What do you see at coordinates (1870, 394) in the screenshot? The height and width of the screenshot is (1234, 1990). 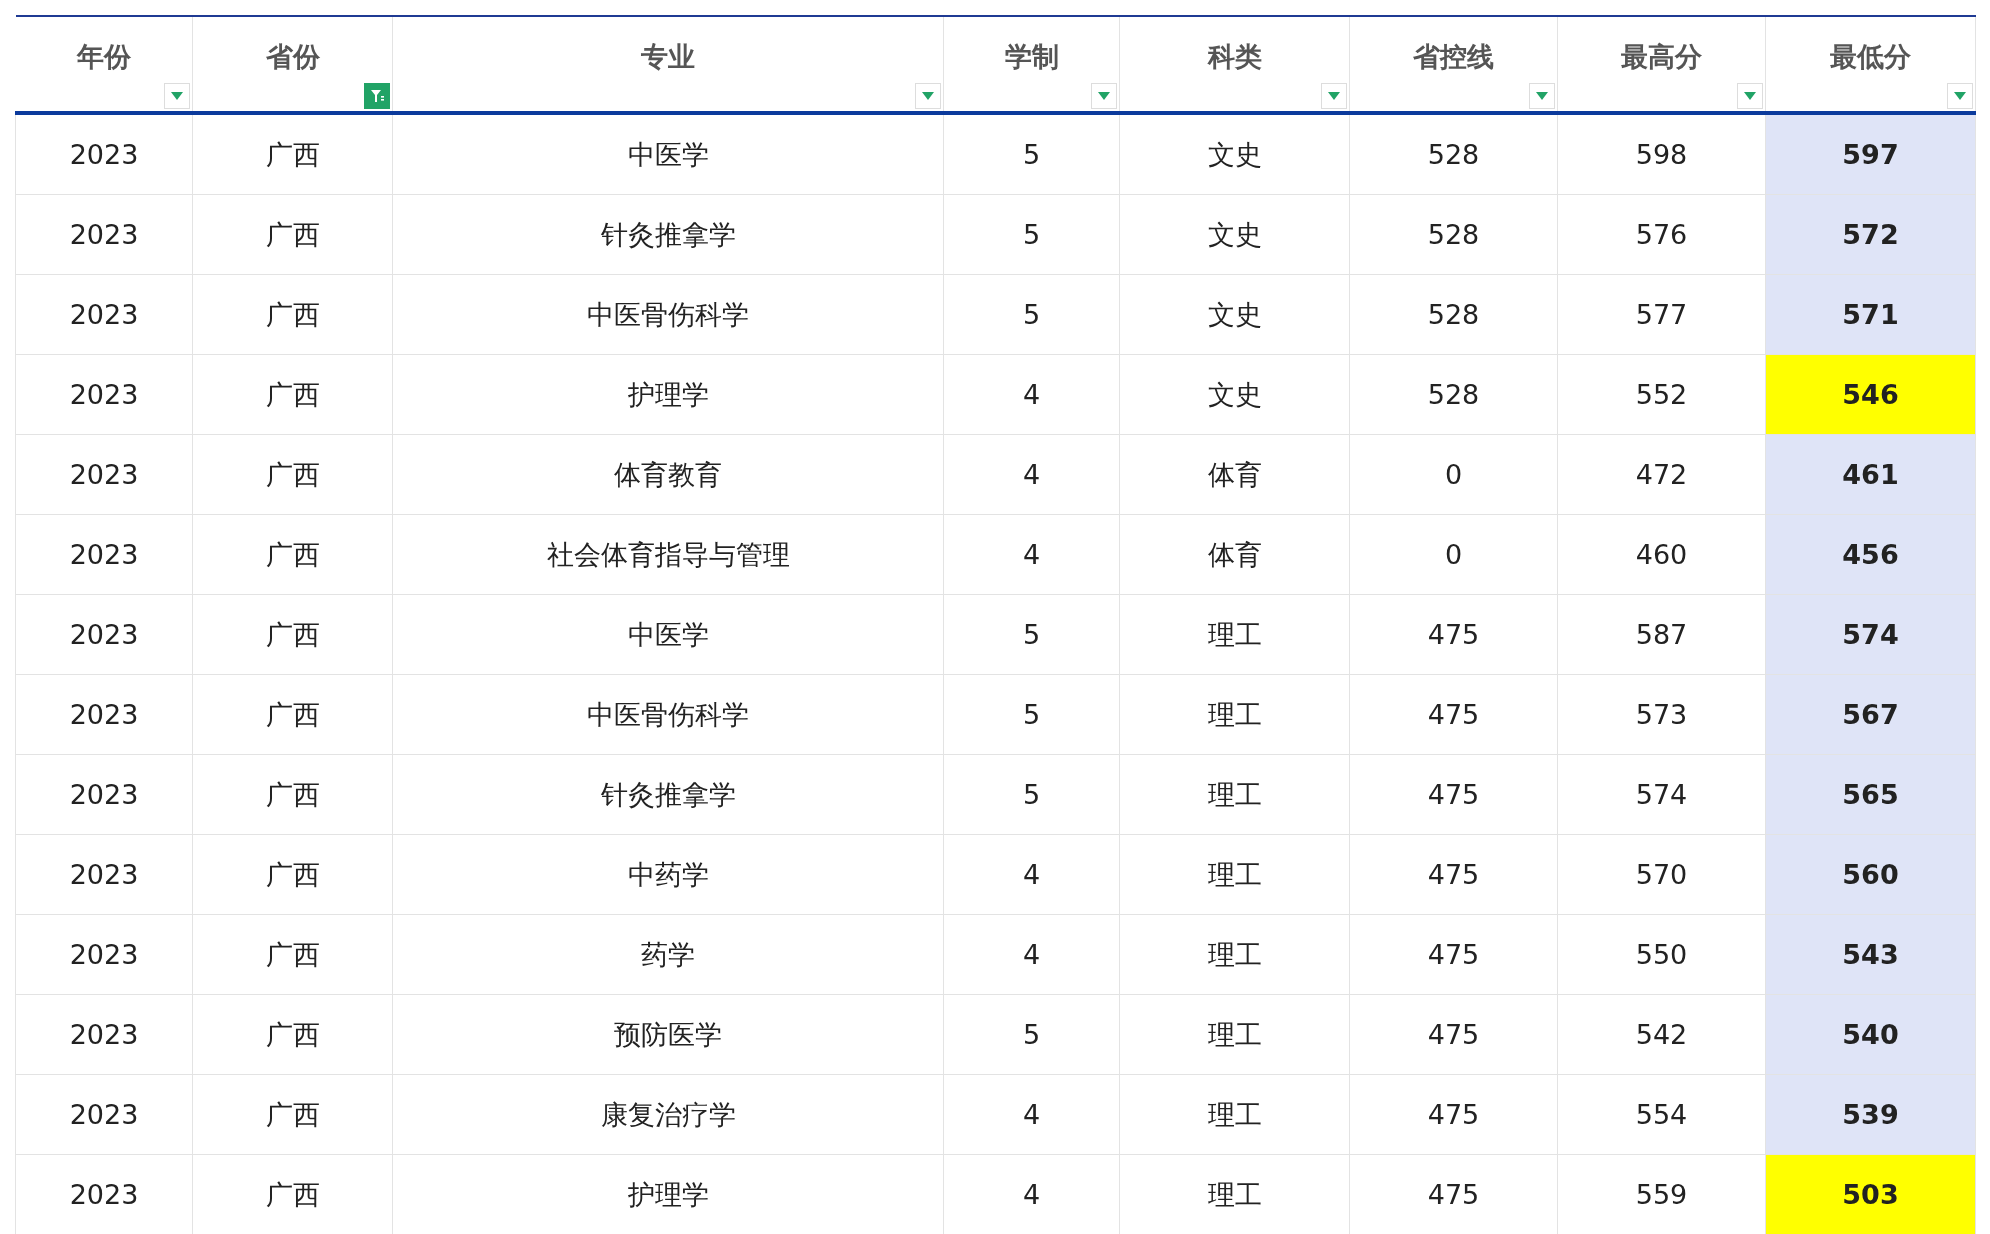 I see `table-cell: 546` at bounding box center [1870, 394].